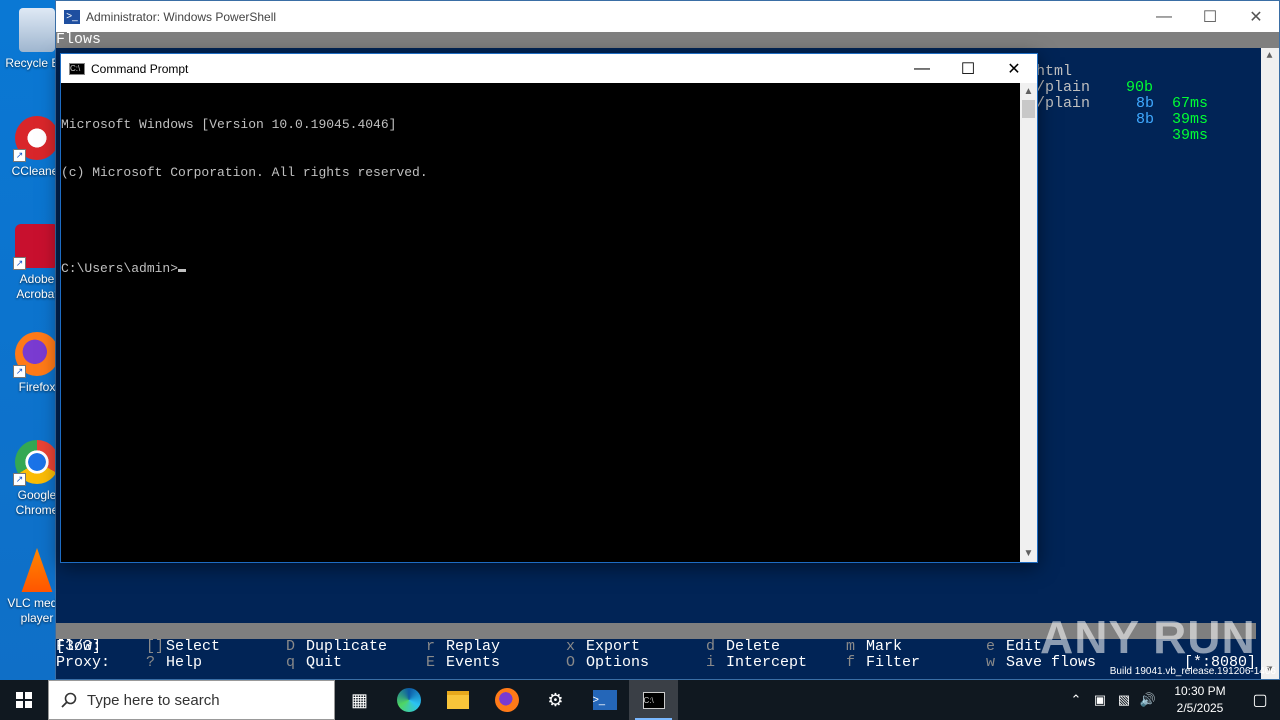 This screenshot has height=720, width=1280. I want to click on chrome-icon: ↗, so click(36, 463).